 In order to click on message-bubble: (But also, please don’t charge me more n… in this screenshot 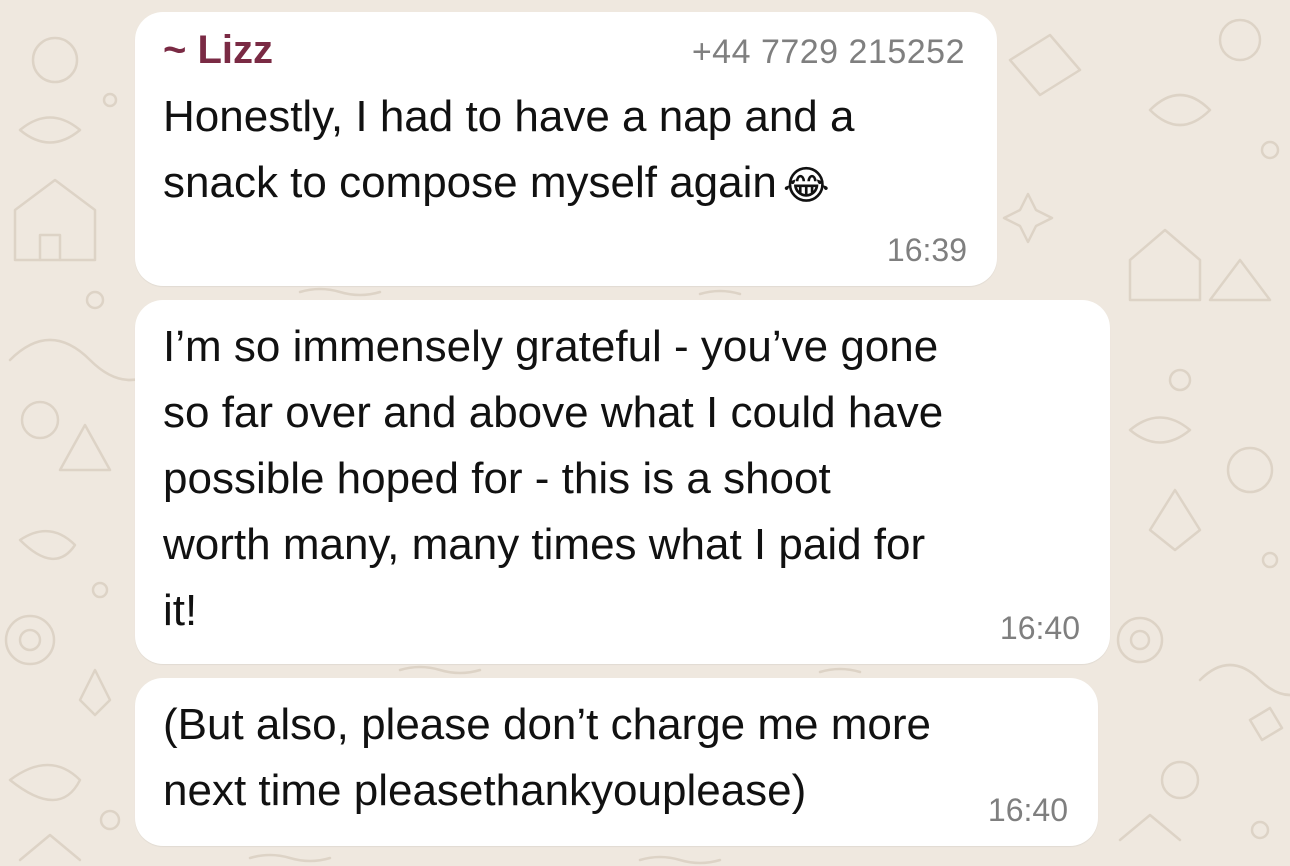, I will do `click(616, 762)`.